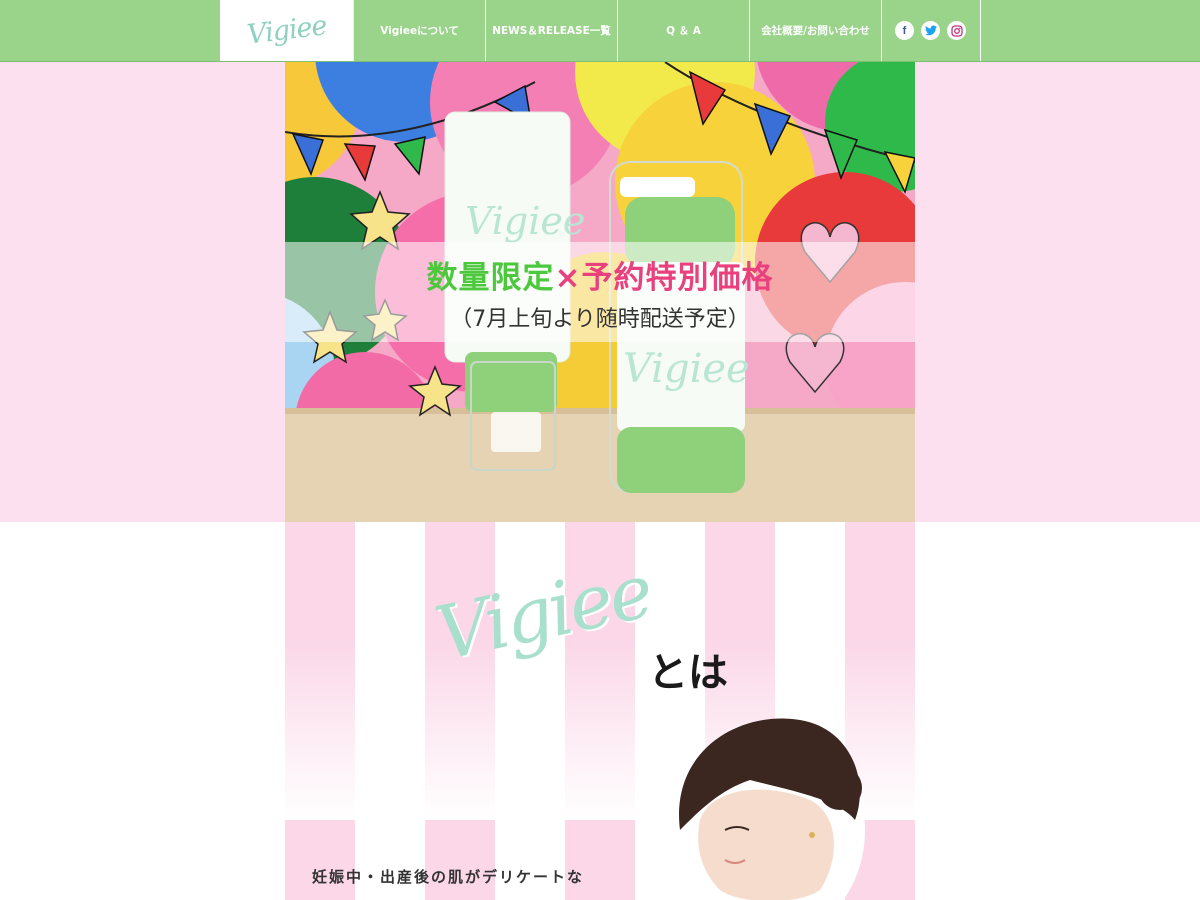  Describe the element at coordinates (420, 30) in the screenshot. I see `nav-item-about: Vigieeについて` at that location.